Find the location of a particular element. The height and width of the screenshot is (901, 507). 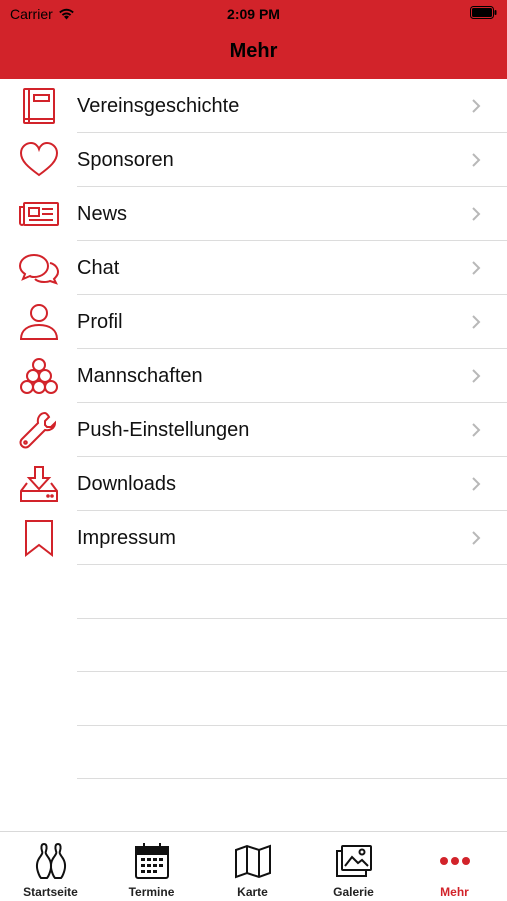

menu-item-mannschaften: Mannschaften is located at coordinates (253, 376).